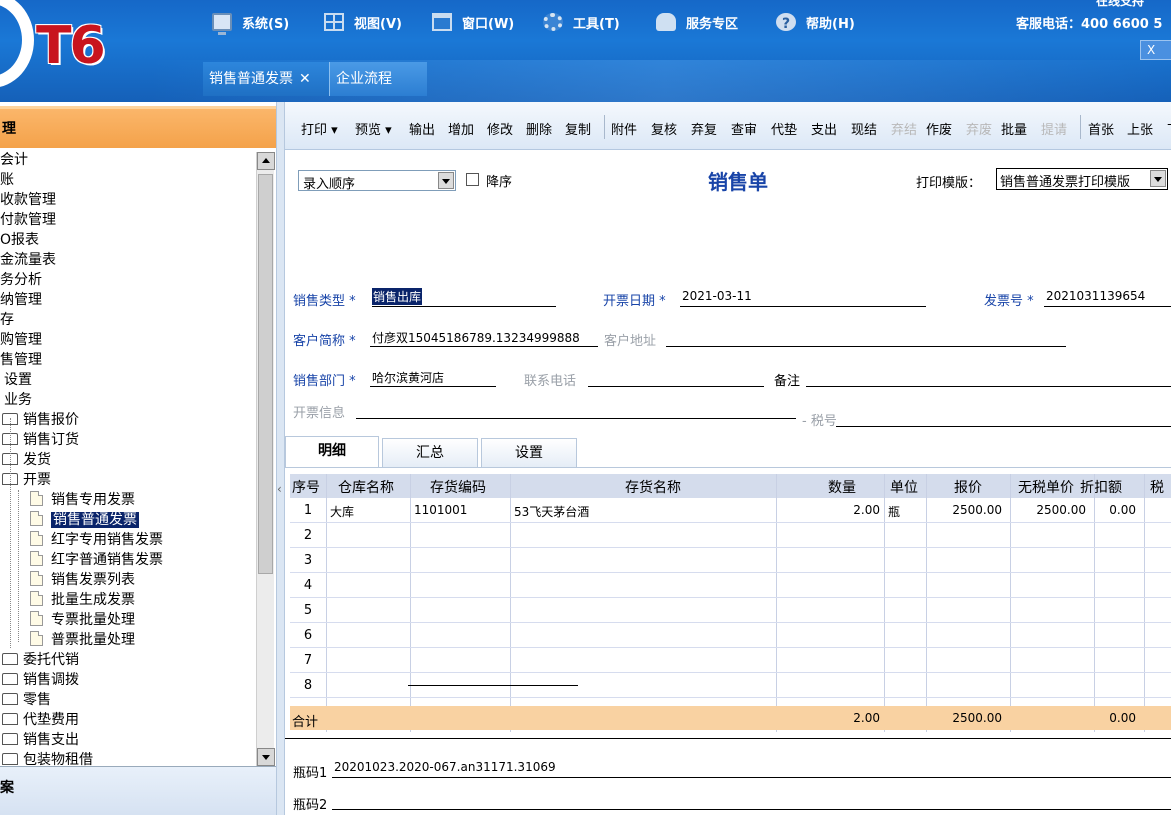  Describe the element at coordinates (676, 386) in the screenshot. I see `phone-field` at that location.